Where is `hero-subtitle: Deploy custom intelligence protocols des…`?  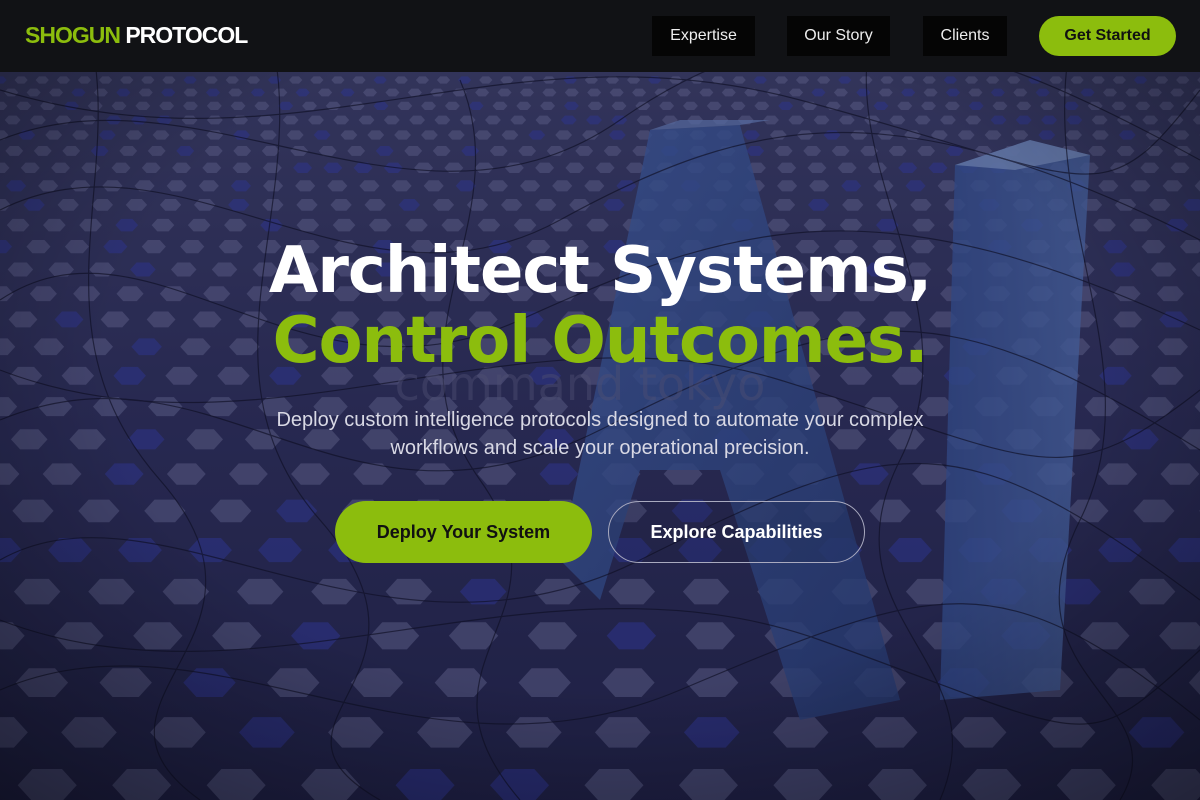
hero-subtitle: Deploy custom intelligence protocols des… is located at coordinates (600, 434).